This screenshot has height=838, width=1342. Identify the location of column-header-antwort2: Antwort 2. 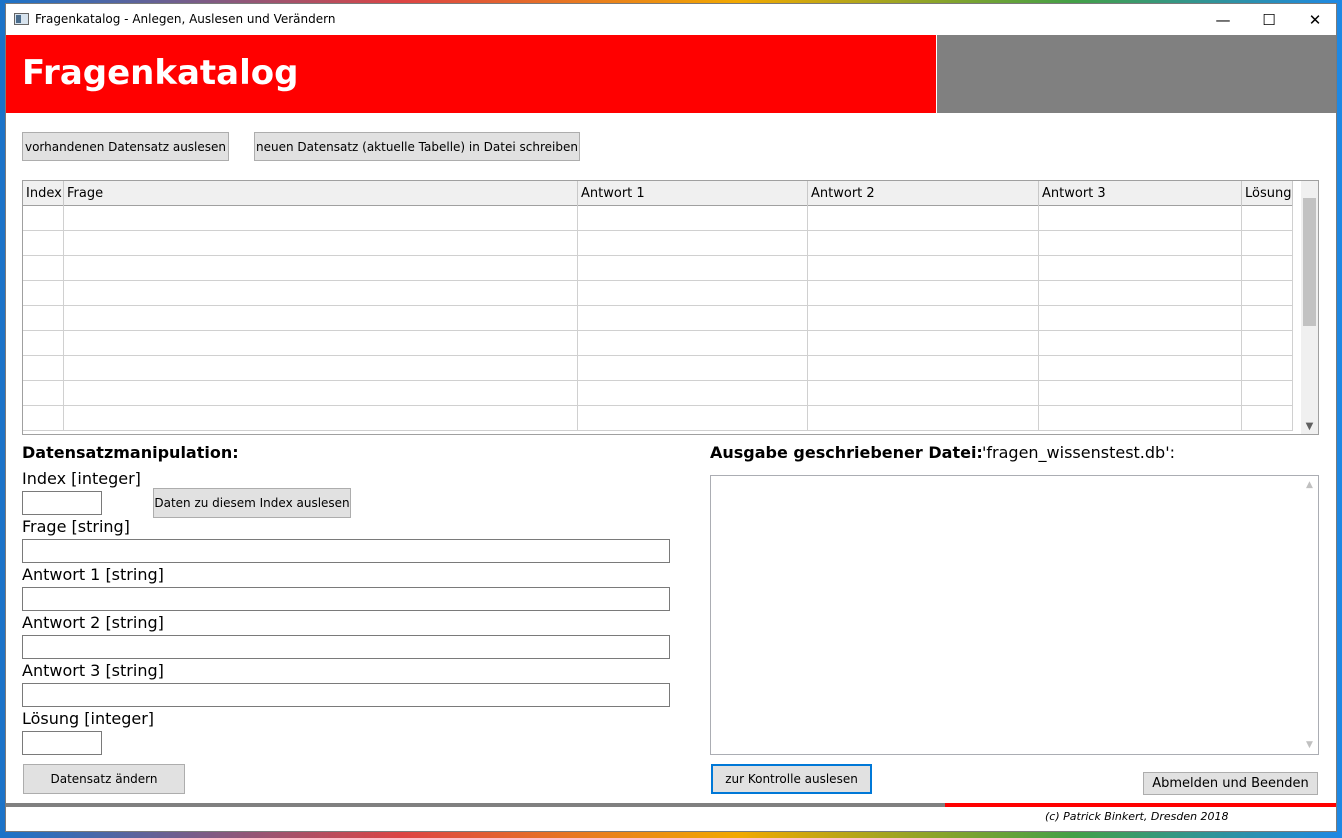
(923, 193).